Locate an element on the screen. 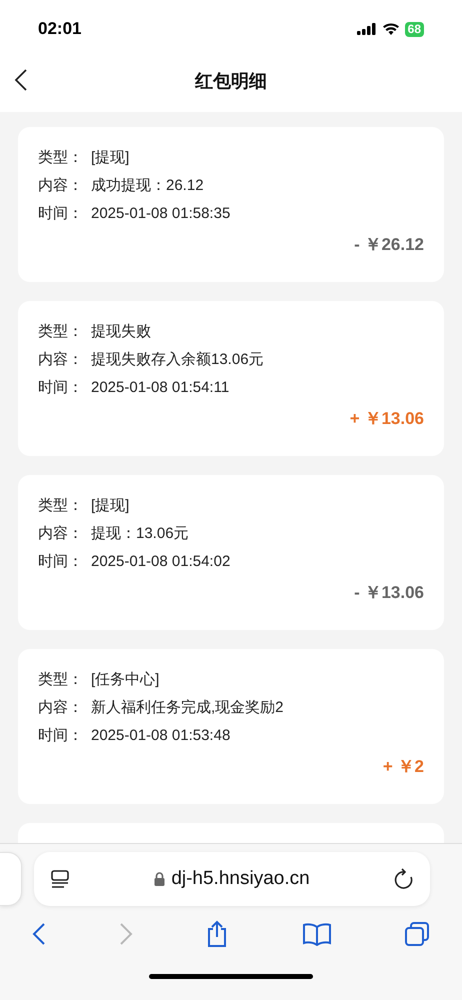  lock-icon is located at coordinates (160, 879).